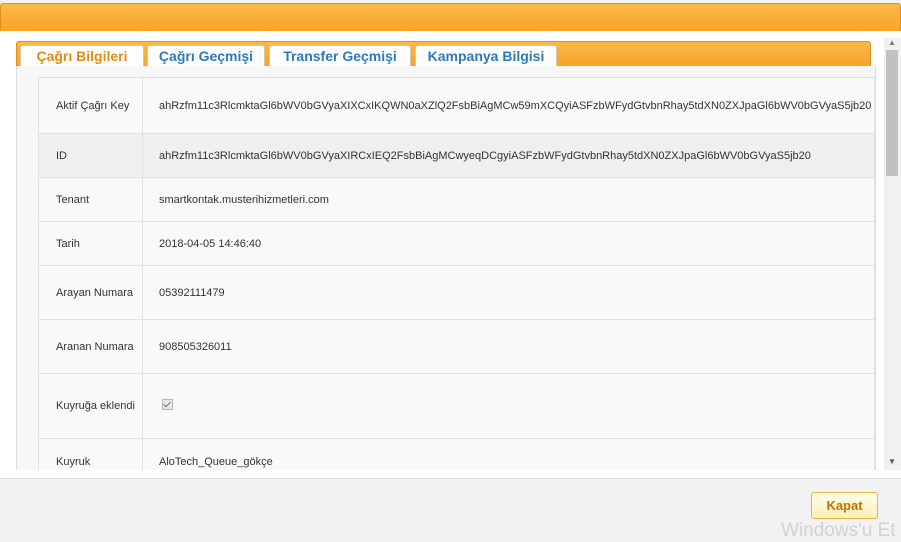 This screenshot has height=542, width=901. Describe the element at coordinates (892, 42) in the screenshot. I see `scroll-up-arrow-icon: ▲` at that location.